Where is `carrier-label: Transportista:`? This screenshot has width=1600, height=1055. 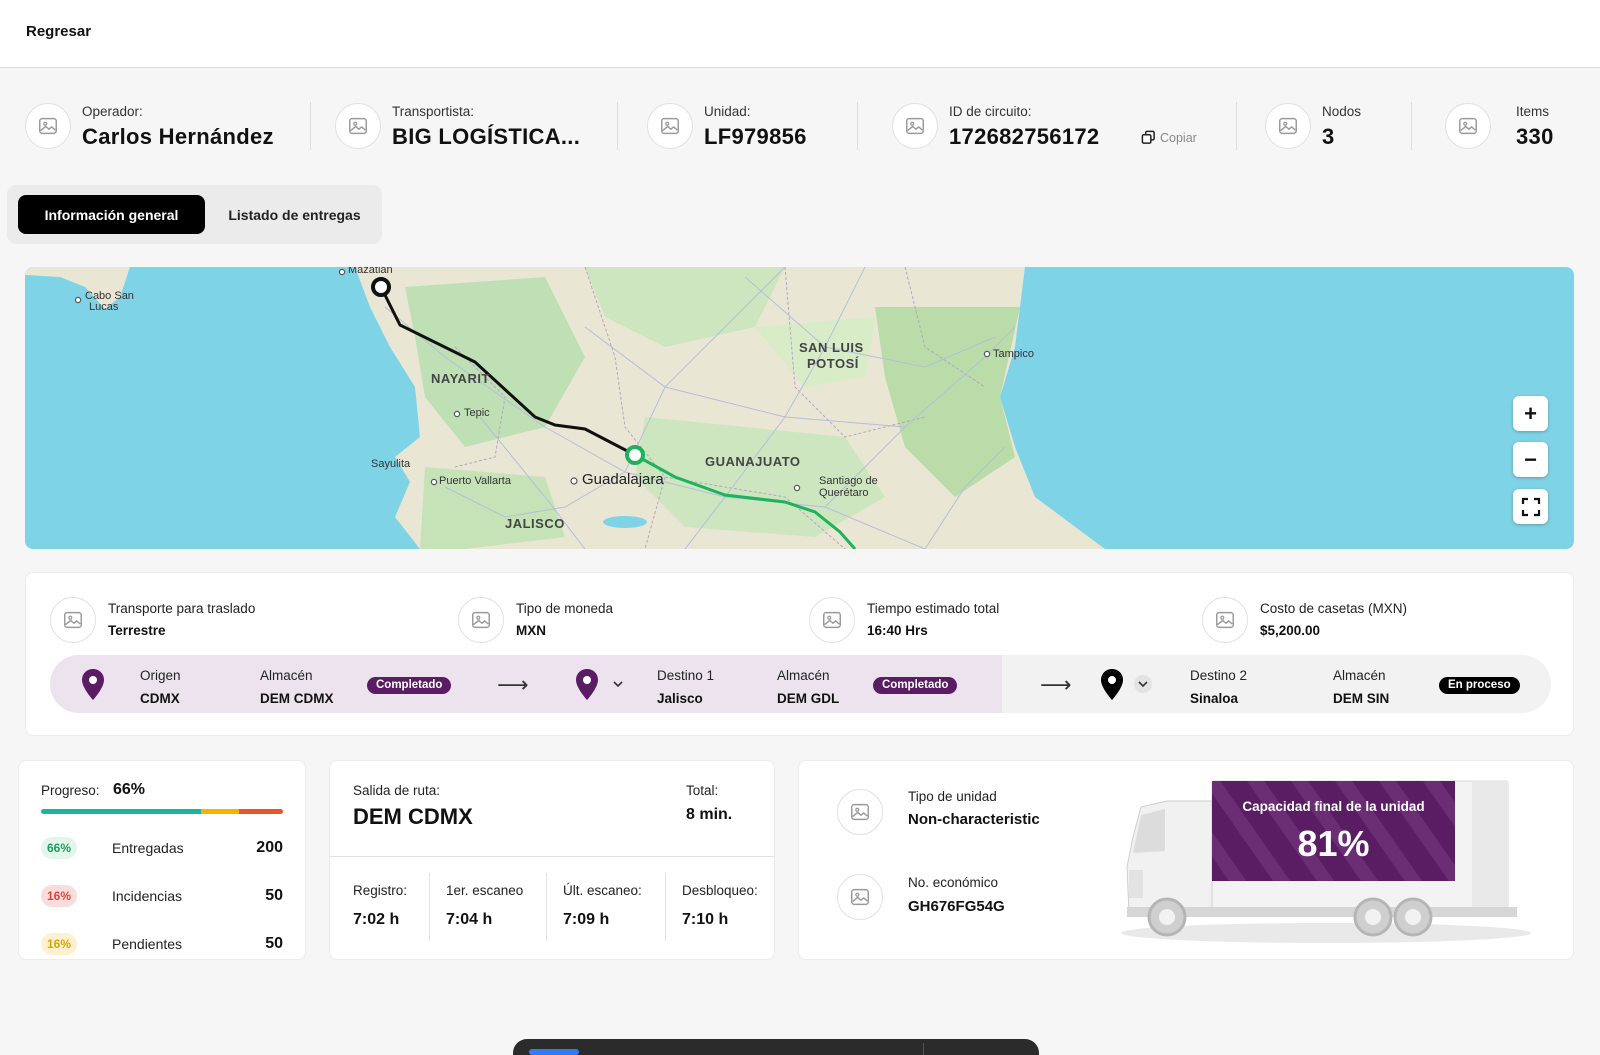 carrier-label: Transportista: is located at coordinates (433, 111).